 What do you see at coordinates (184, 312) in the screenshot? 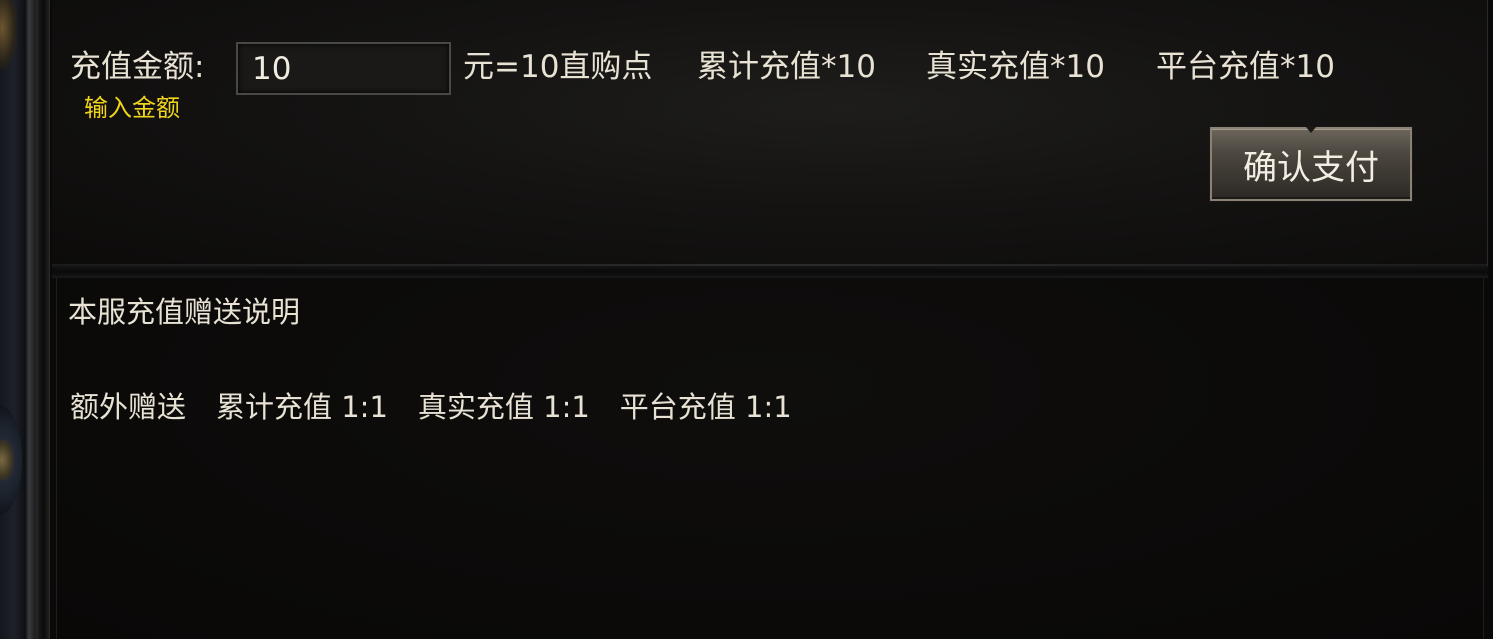
I see `description-title: 本服充值赠送说明` at bounding box center [184, 312].